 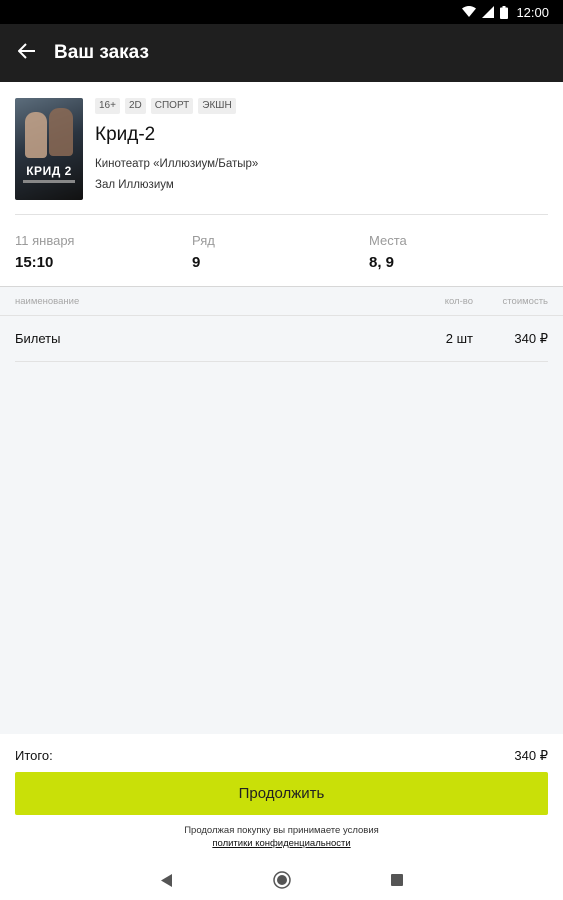 What do you see at coordinates (203, 240) in the screenshot?
I see `row-label: Ряд` at bounding box center [203, 240].